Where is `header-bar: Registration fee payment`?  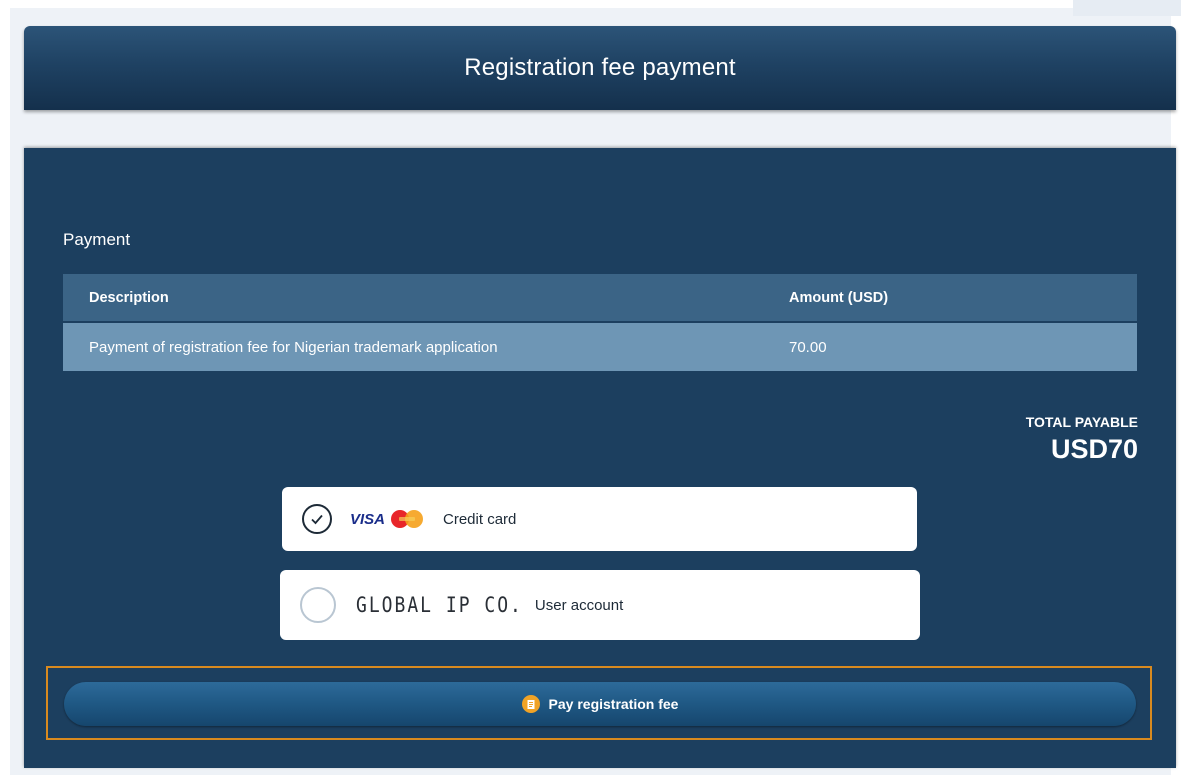 header-bar: Registration fee payment is located at coordinates (600, 68).